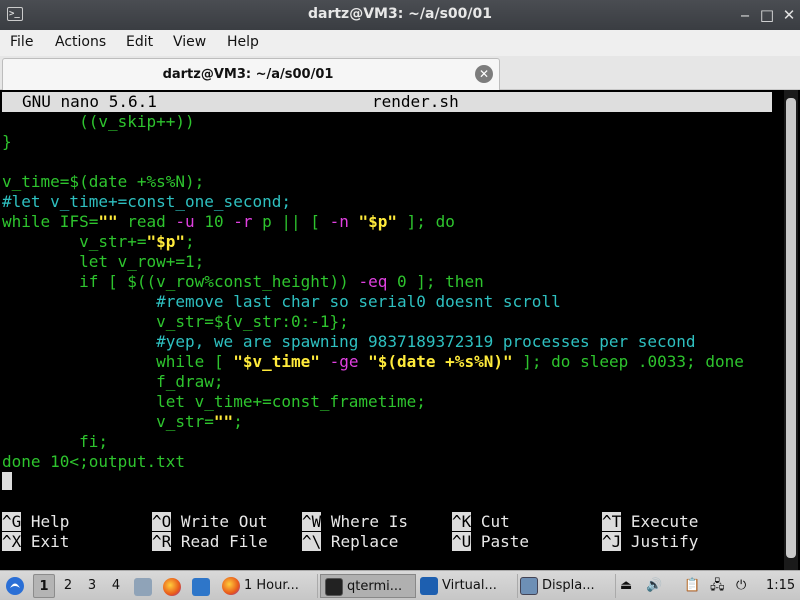  Describe the element at coordinates (92, 586) in the screenshot. I see `workspace-3: 3` at that location.